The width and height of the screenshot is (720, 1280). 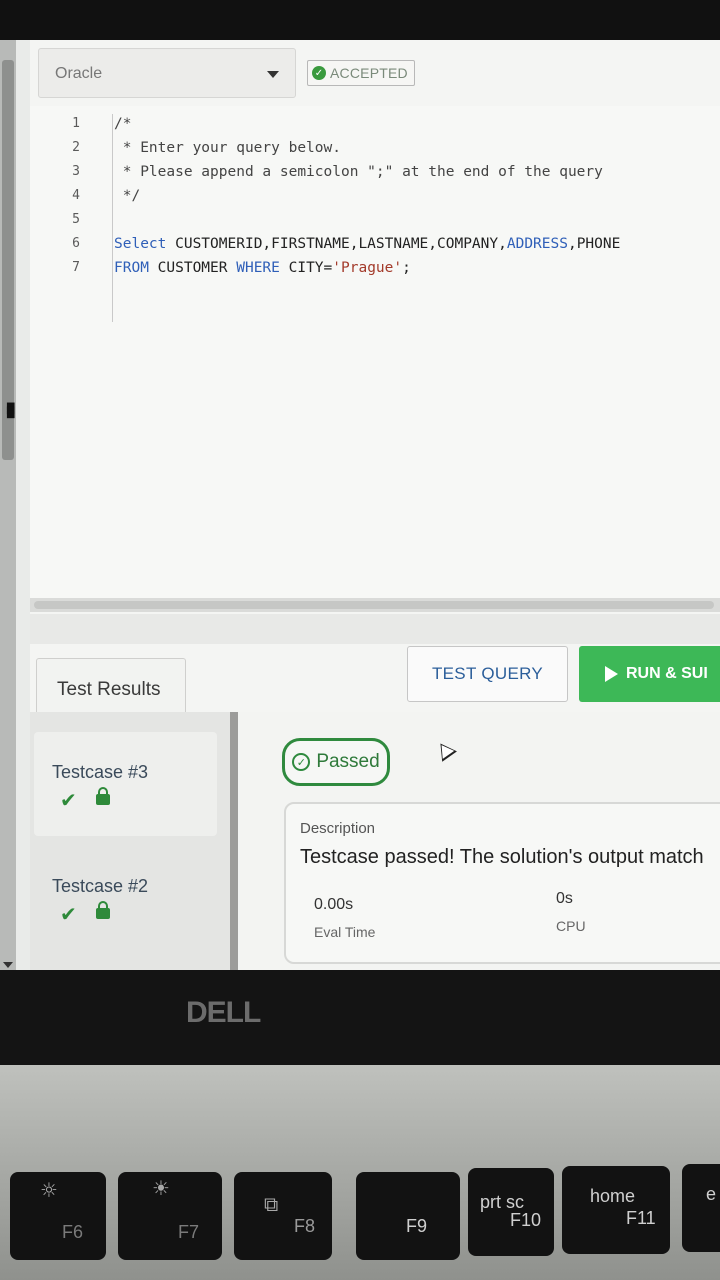 What do you see at coordinates (406, 268) in the screenshot?
I see `sql-semicolon: ;` at bounding box center [406, 268].